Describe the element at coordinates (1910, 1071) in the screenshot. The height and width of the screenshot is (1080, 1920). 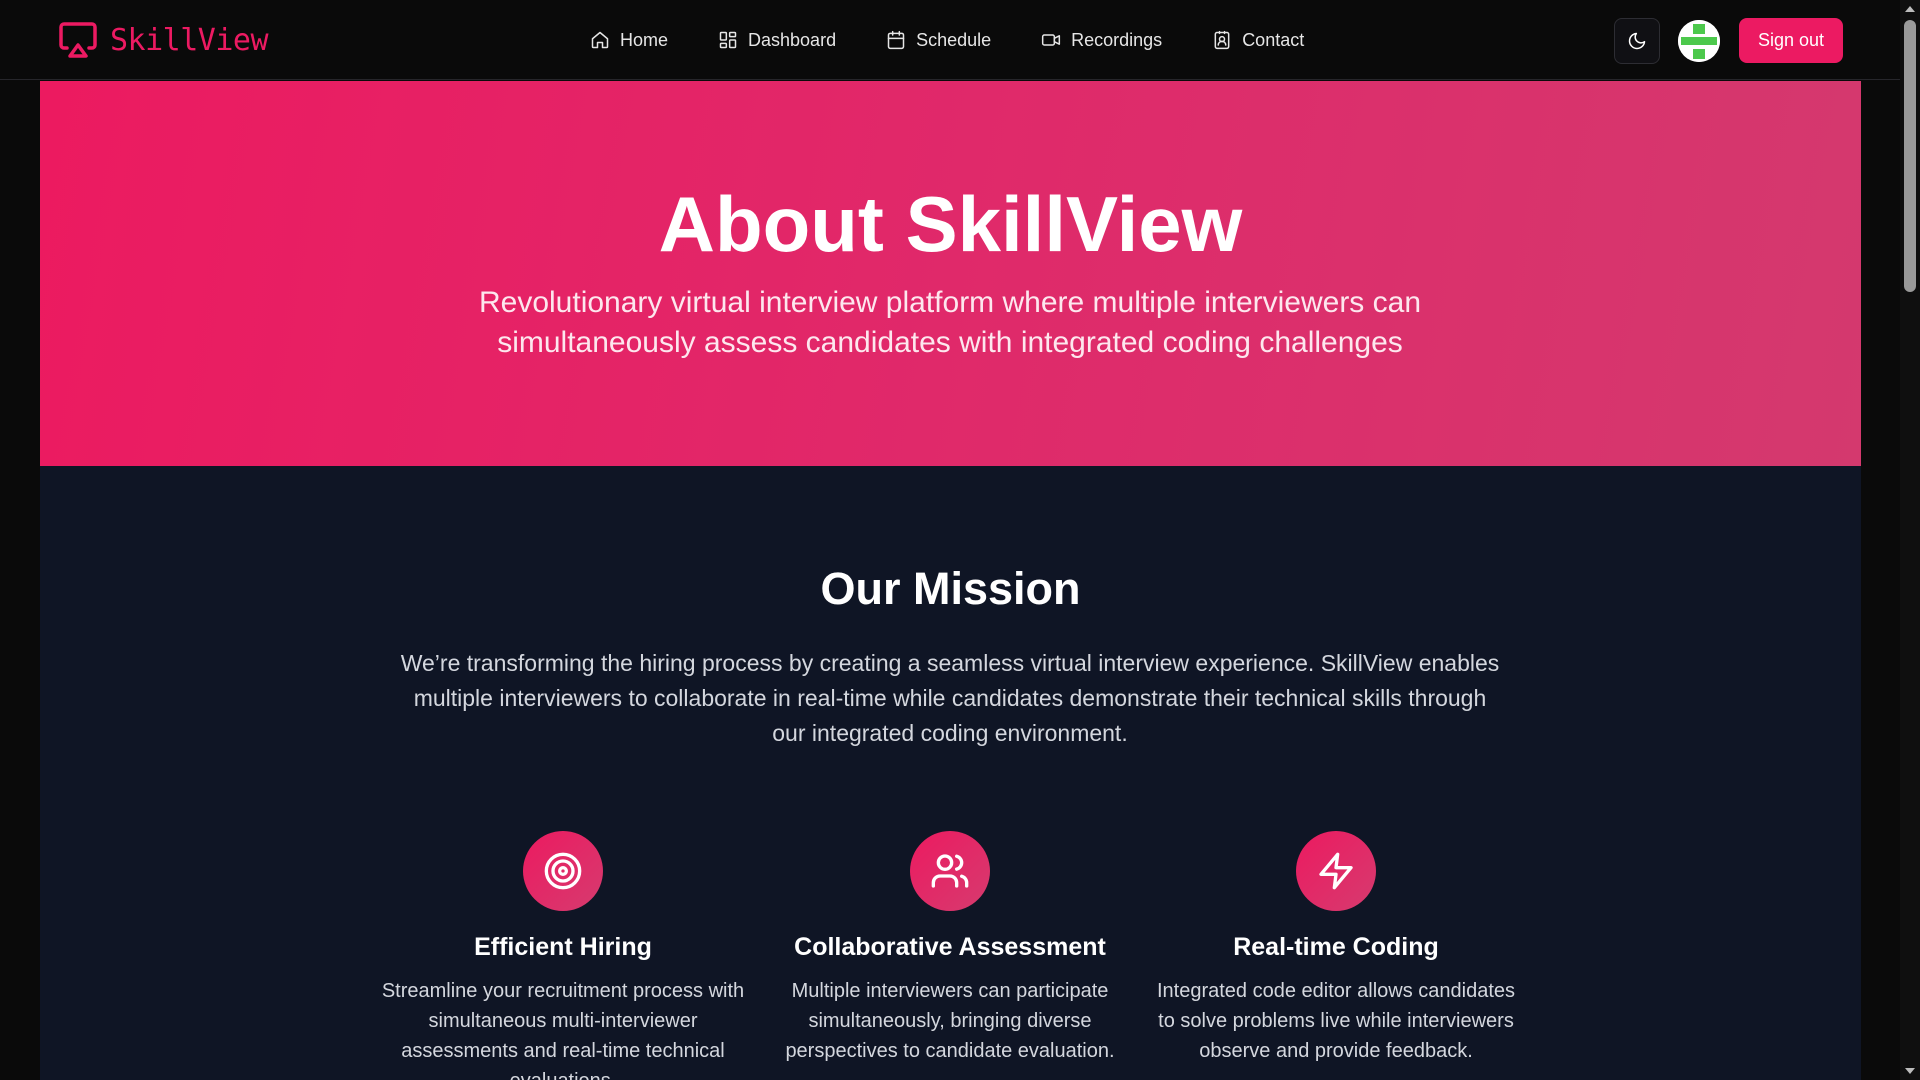
I see `scroll-down-arrow-icon` at that location.